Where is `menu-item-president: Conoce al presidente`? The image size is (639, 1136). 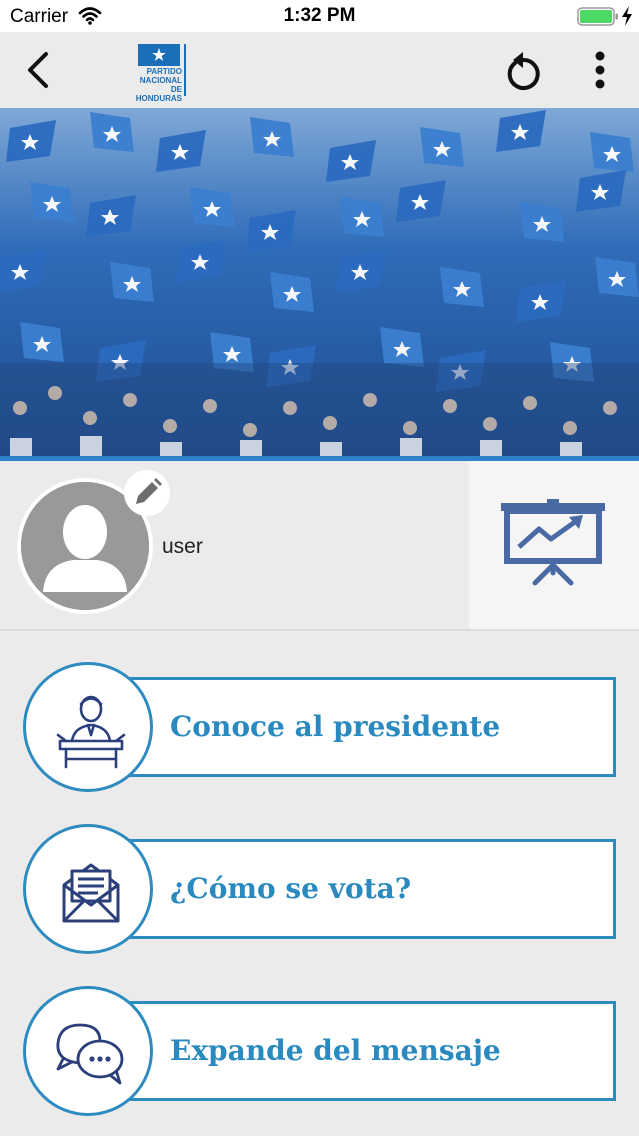
menu-item-president: Conoce al presidente is located at coordinates (319, 727).